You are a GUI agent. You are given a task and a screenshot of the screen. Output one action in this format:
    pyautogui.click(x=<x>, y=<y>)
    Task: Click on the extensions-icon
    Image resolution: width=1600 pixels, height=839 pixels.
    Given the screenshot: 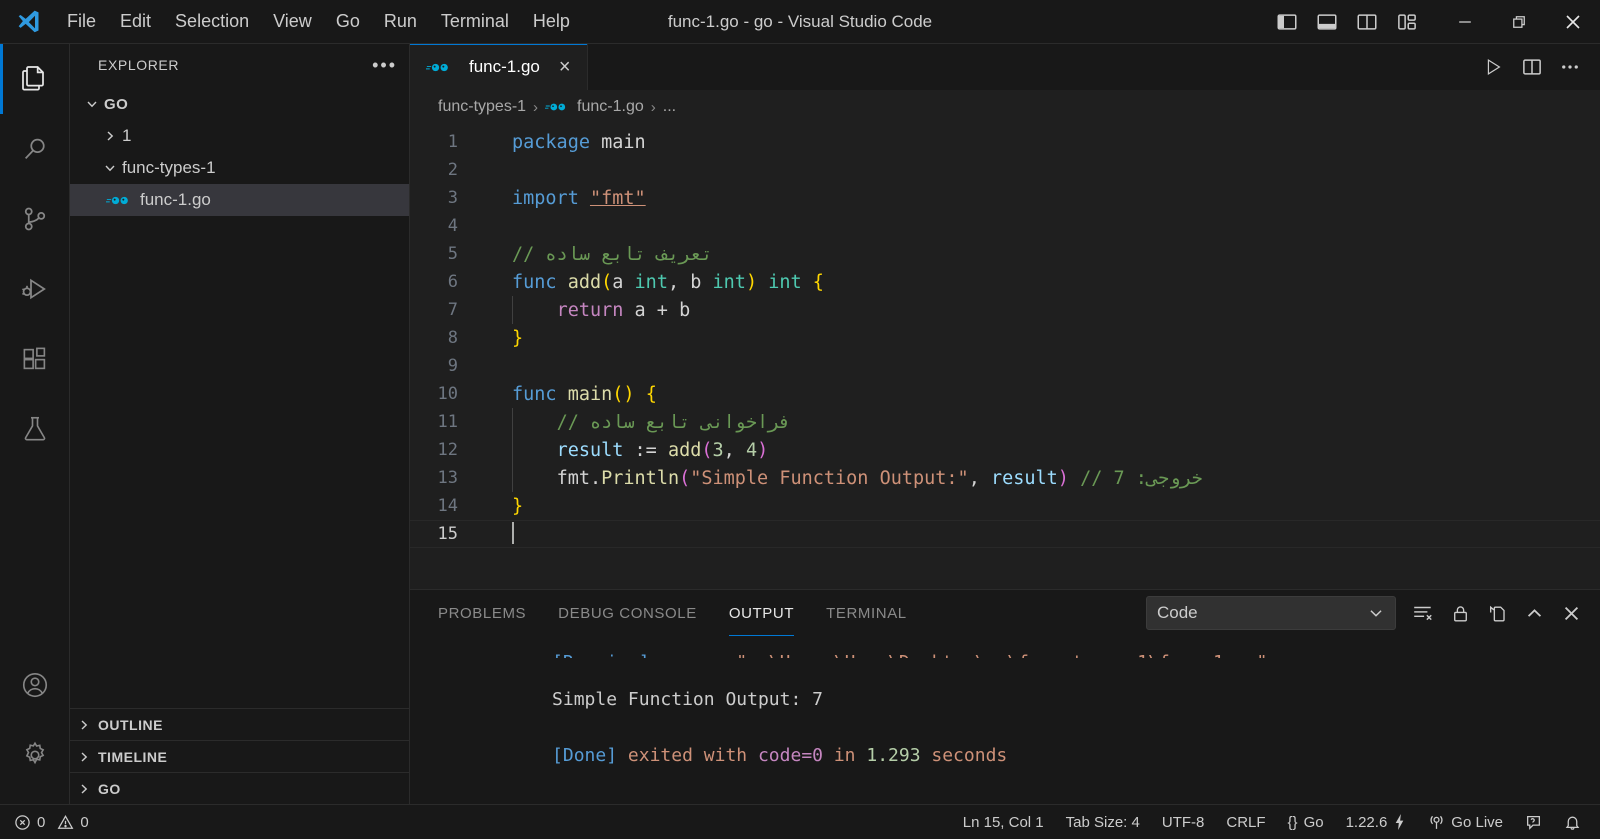 What is the action you would take?
    pyautogui.click(x=35, y=359)
    